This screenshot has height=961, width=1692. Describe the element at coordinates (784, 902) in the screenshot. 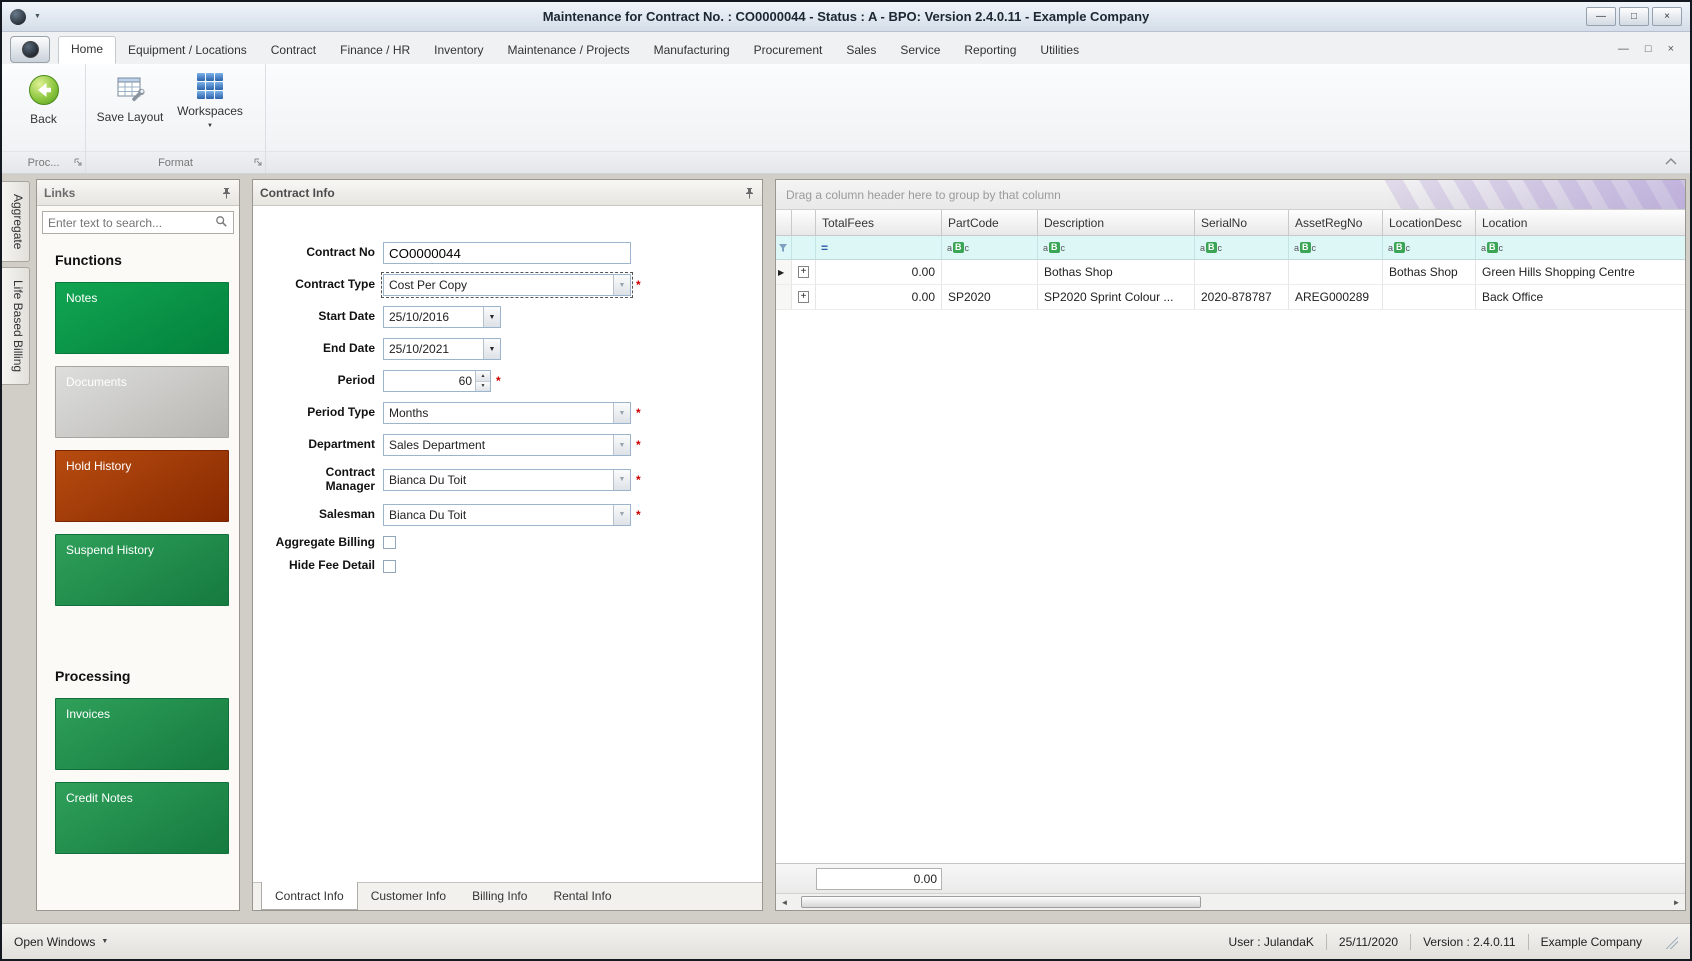

I see `scroll-left-button: ◄` at that location.